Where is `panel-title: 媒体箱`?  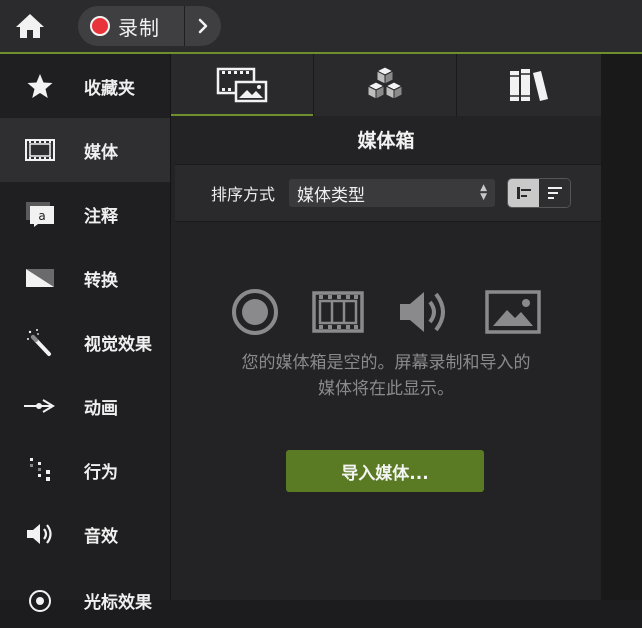 panel-title: 媒体箱 is located at coordinates (386, 140).